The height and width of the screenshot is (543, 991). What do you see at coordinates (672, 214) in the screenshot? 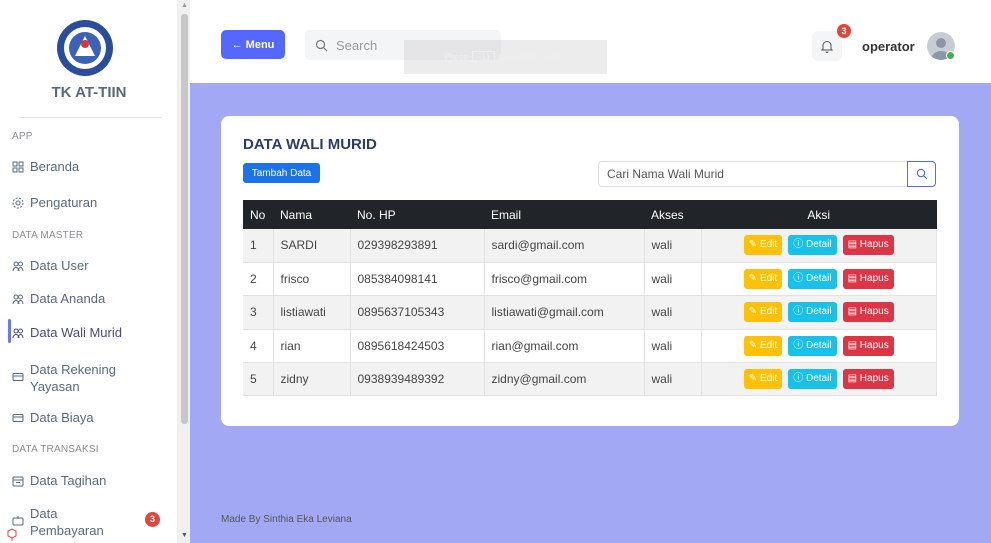
I see `column-header: Akses` at bounding box center [672, 214].